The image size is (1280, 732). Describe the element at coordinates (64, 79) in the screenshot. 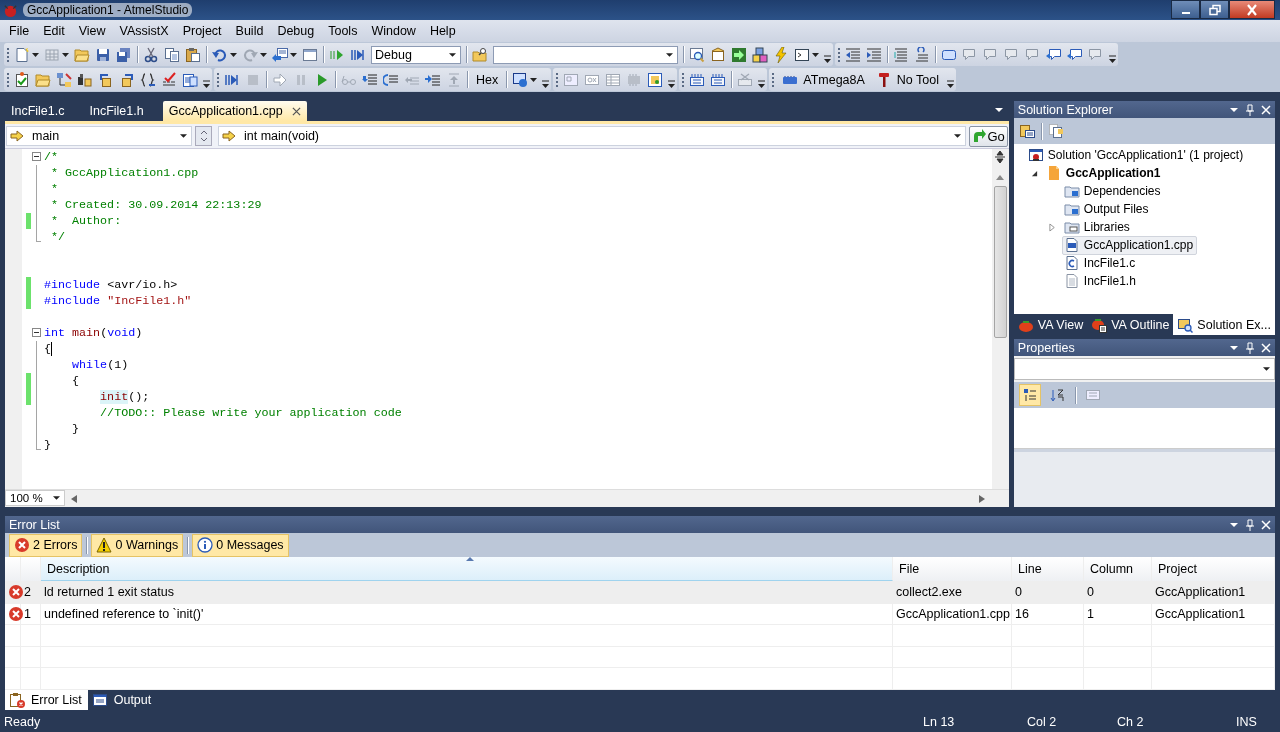

I see `hierarchy-icon` at that location.